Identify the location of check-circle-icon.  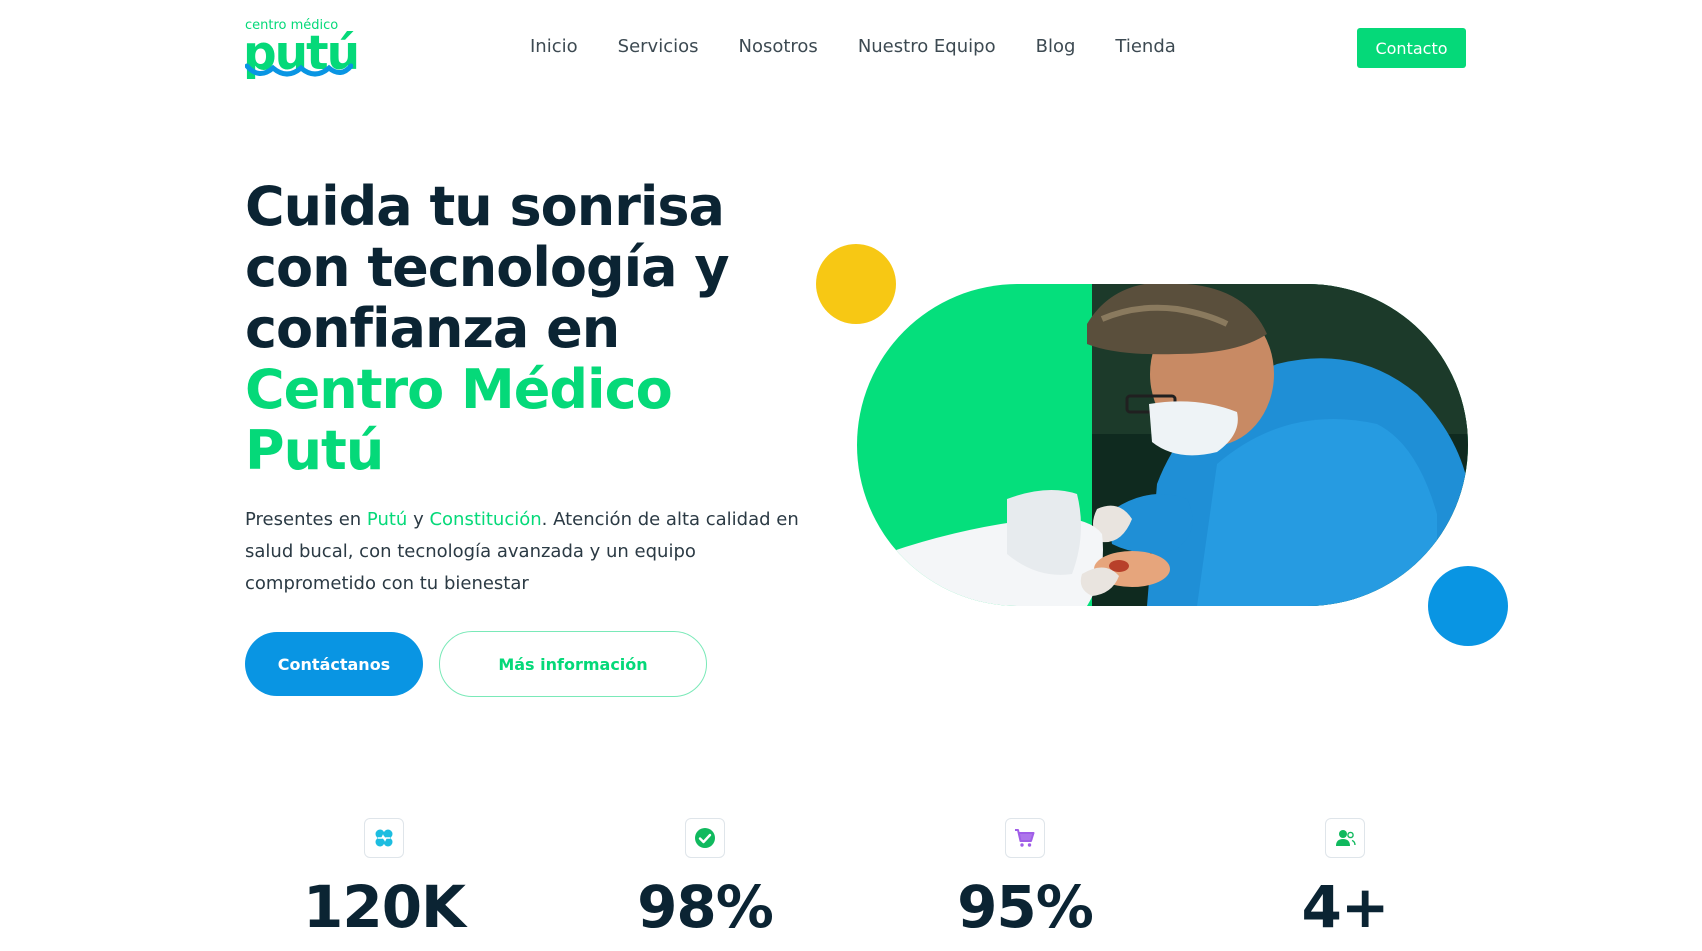
(705, 838).